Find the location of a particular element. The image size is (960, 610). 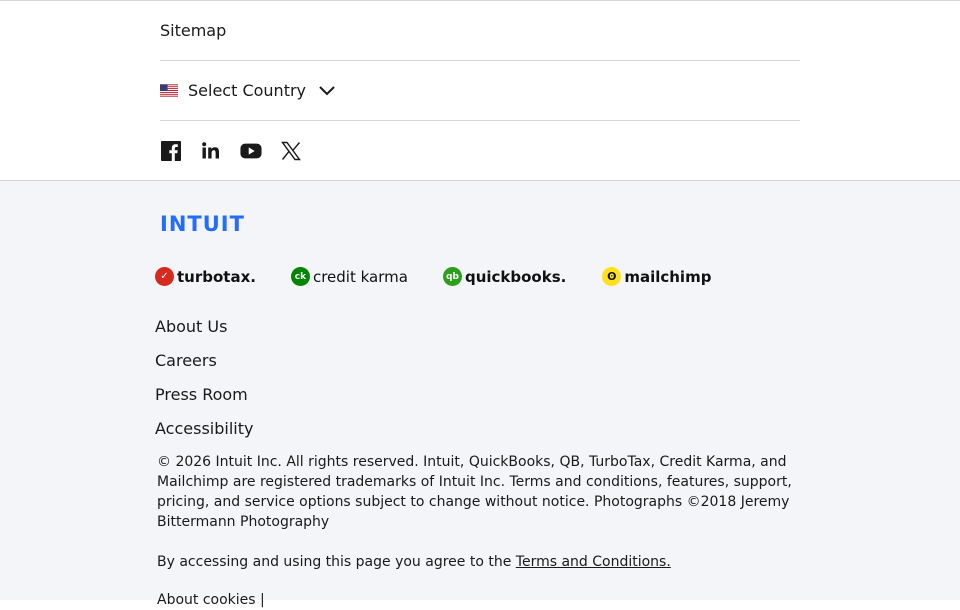

credit-karma-logo: ck credit karma is located at coordinates (349, 276).